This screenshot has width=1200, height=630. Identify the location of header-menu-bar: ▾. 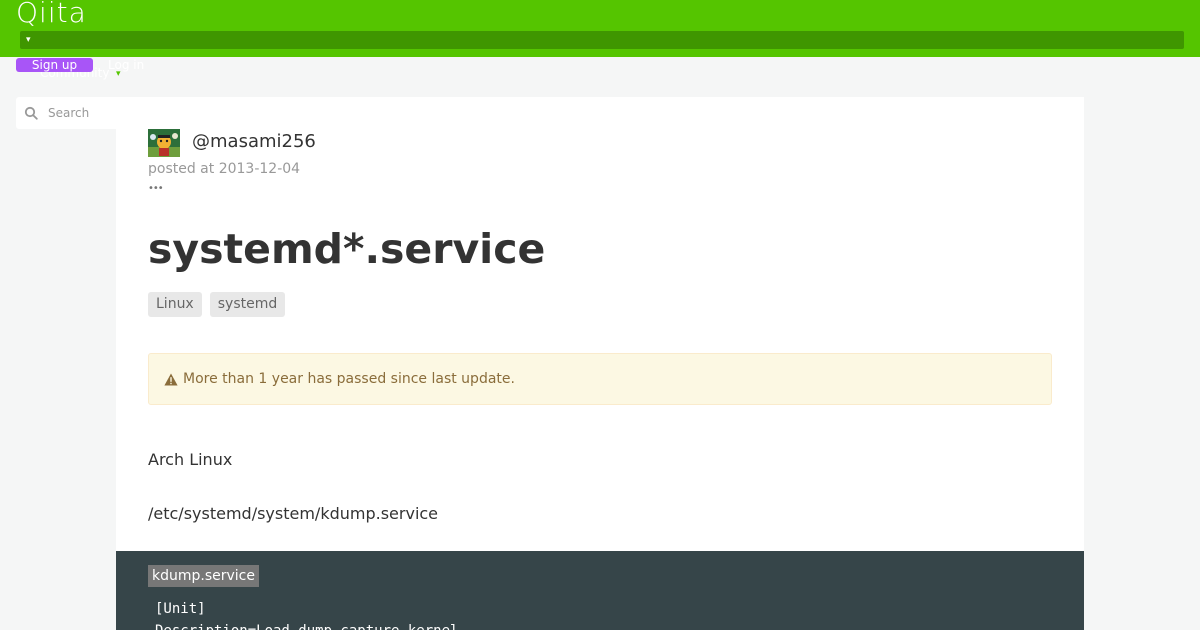
(602, 40).